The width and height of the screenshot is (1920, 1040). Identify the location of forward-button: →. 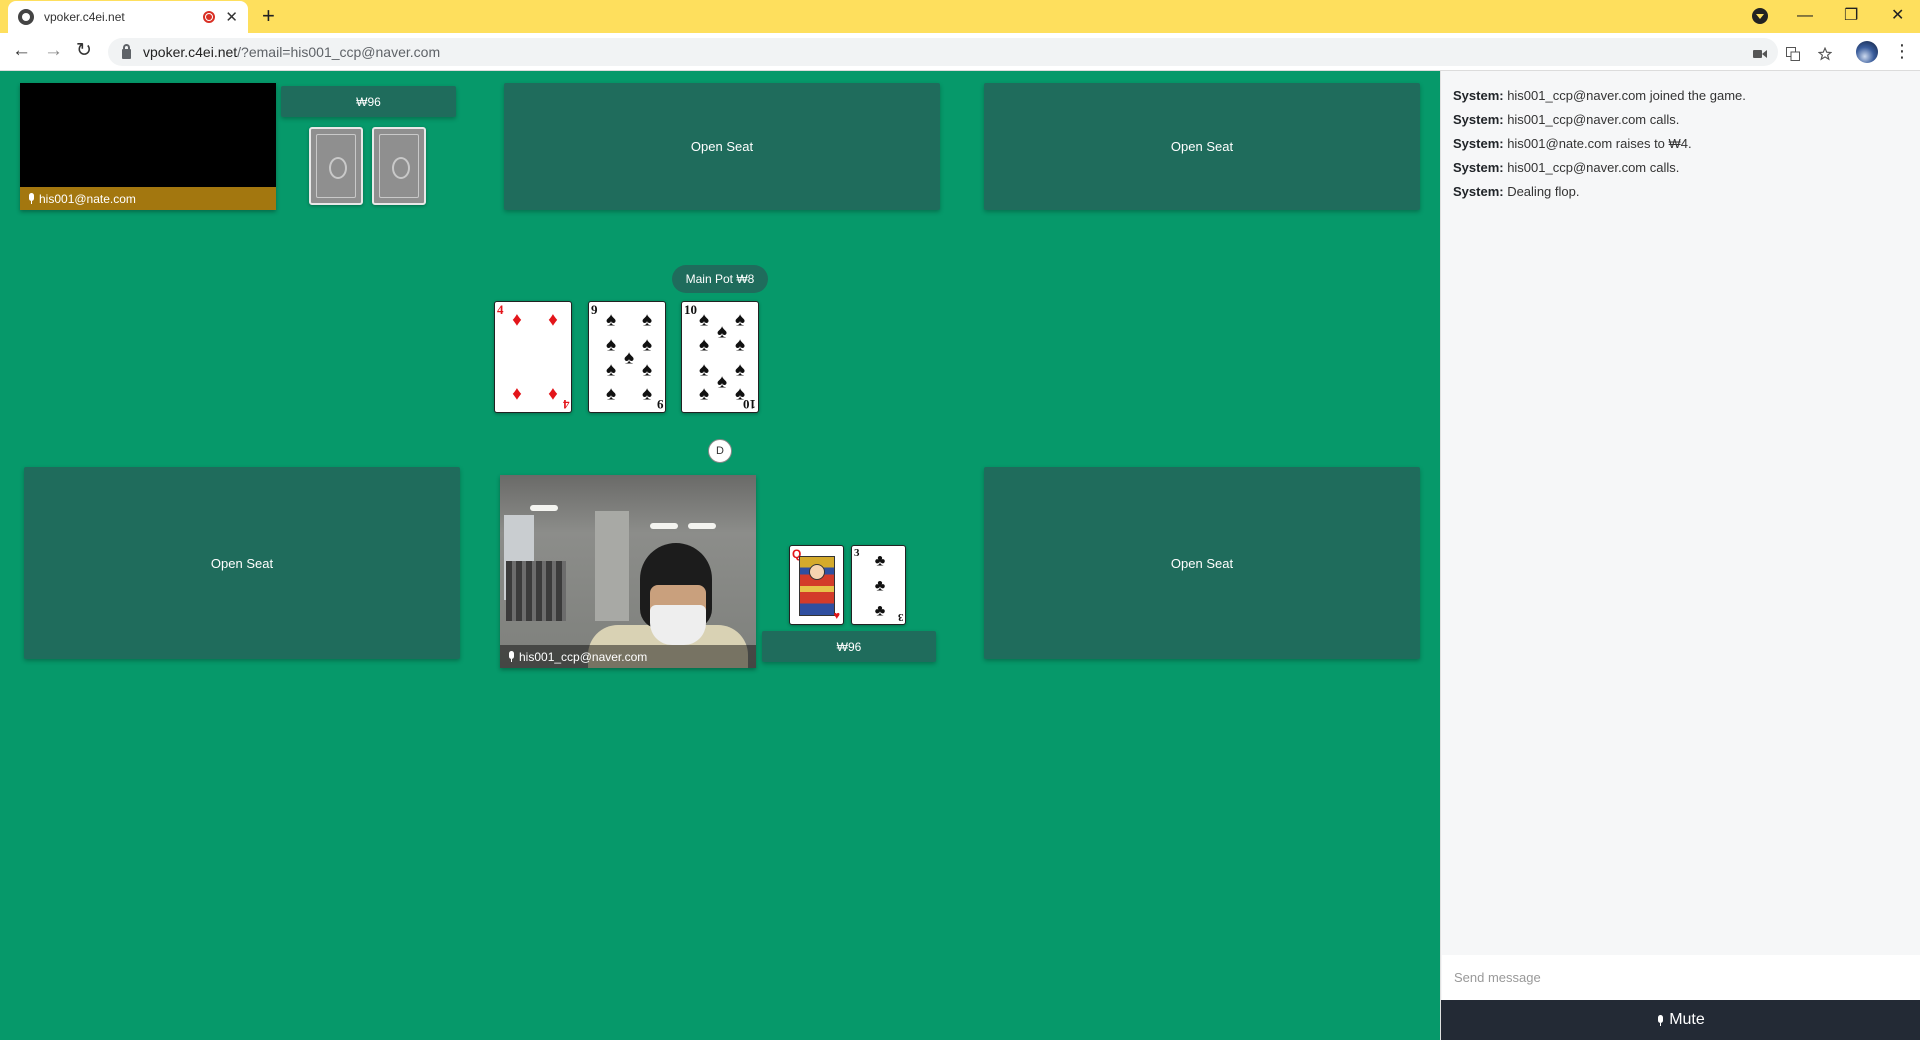
(53, 51).